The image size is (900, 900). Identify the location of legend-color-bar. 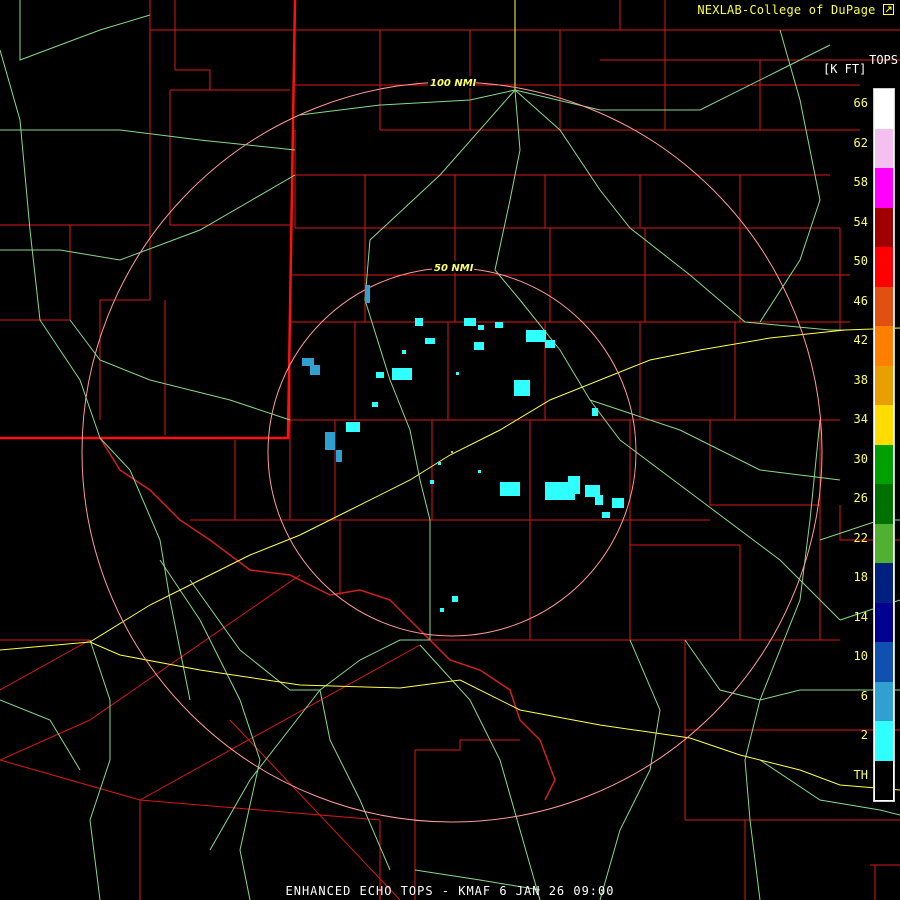
(884, 445).